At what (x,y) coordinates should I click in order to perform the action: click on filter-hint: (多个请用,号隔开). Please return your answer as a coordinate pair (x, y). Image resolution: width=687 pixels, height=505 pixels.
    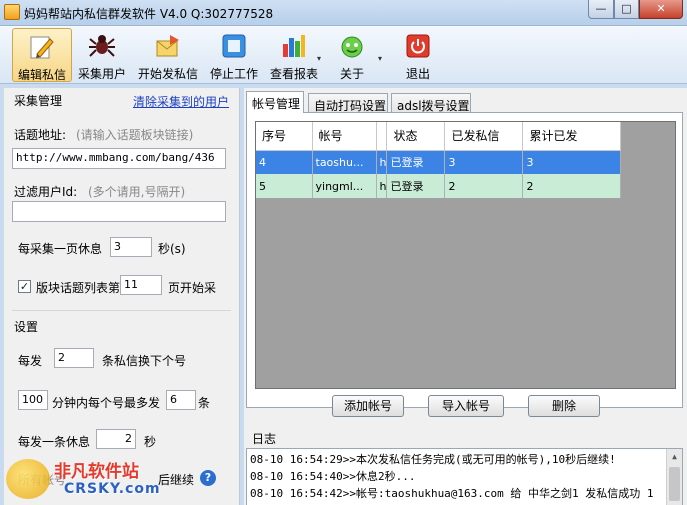
    Looking at the image, I should click on (137, 192).